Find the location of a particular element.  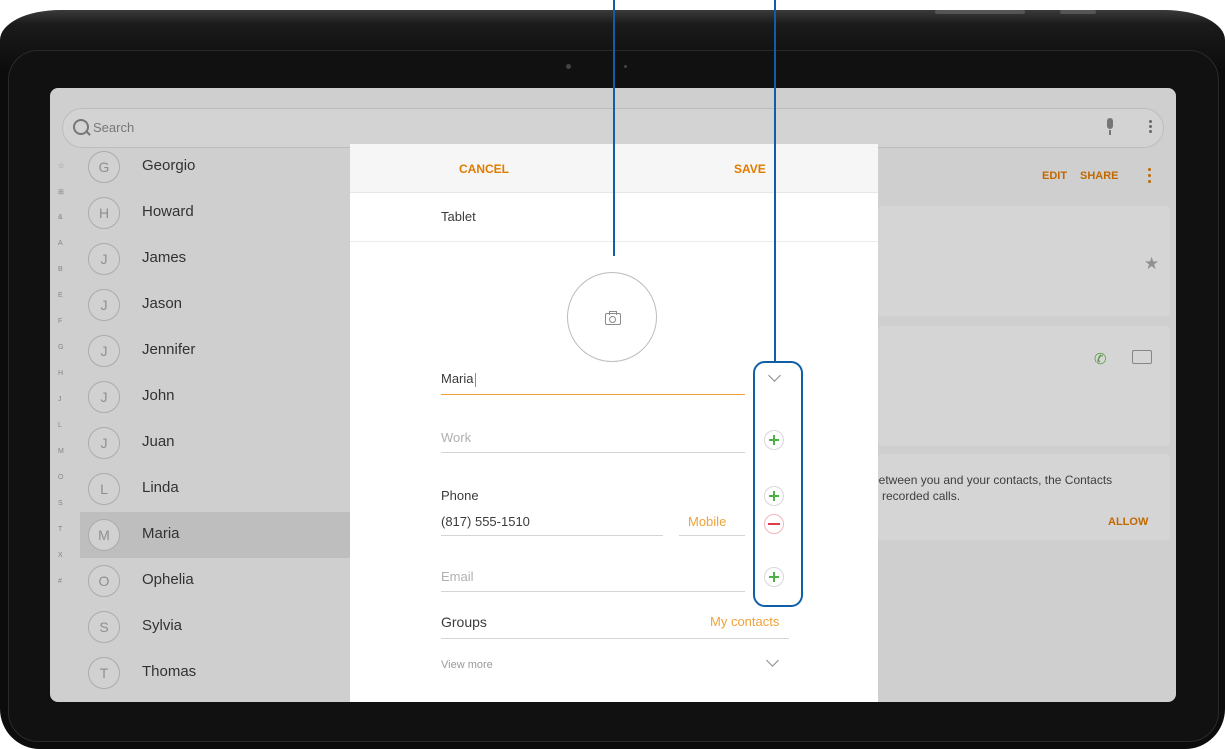

camera-icon is located at coordinates (613, 318).